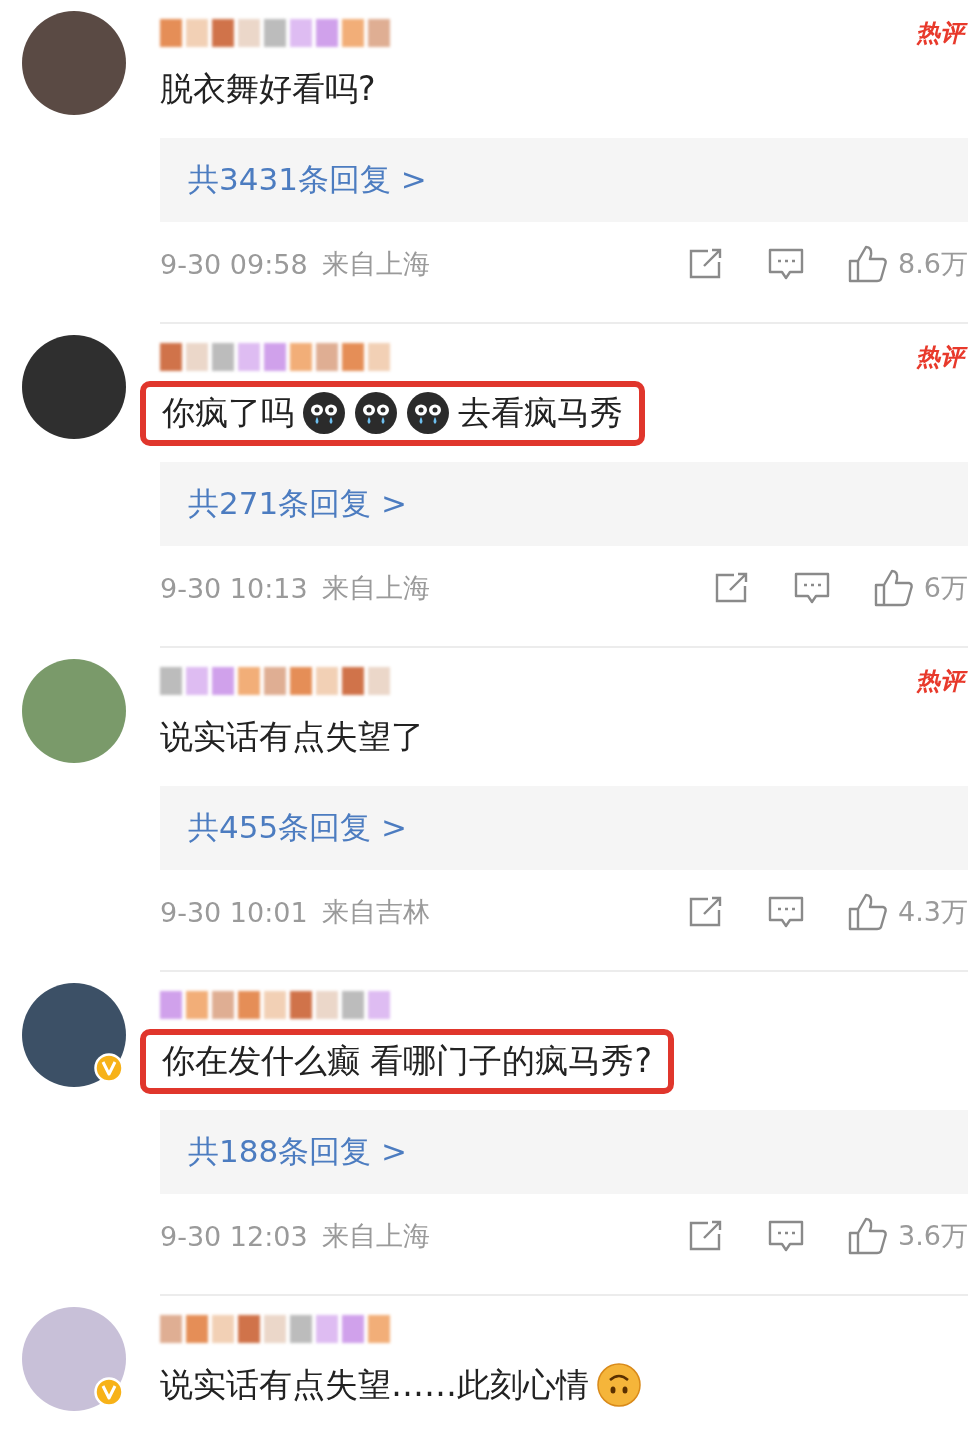  What do you see at coordinates (564, 1152) in the screenshot?
I see `view-replies-link: 共188条回复 >` at bounding box center [564, 1152].